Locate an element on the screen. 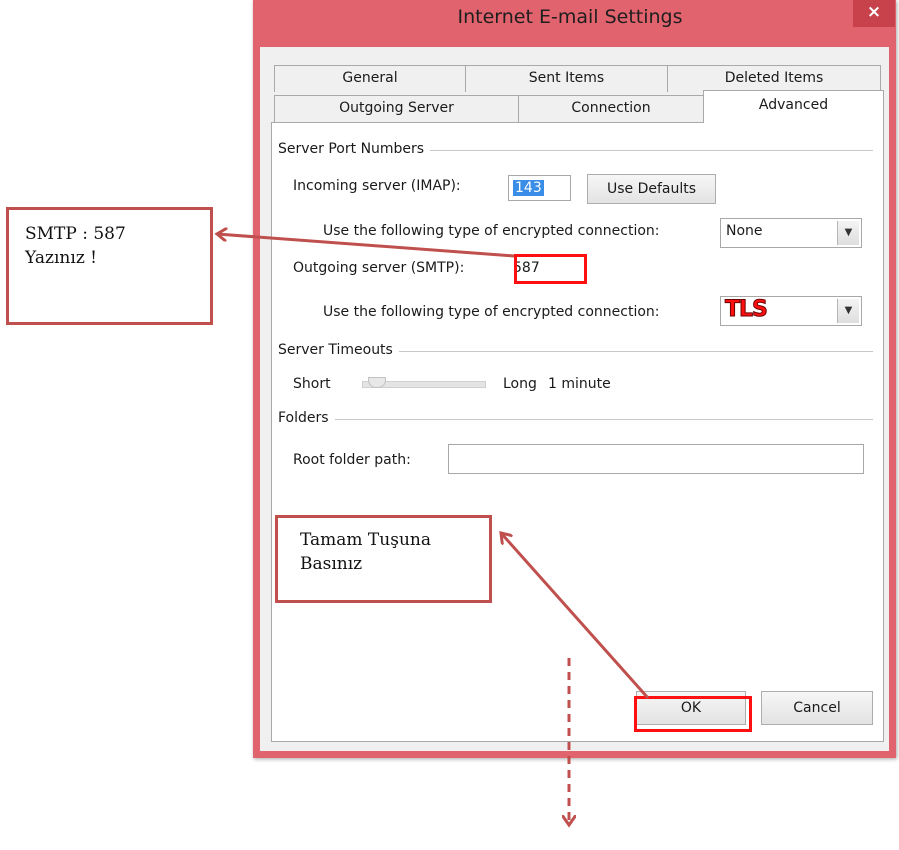  ok-arrow is located at coordinates (575, 616).